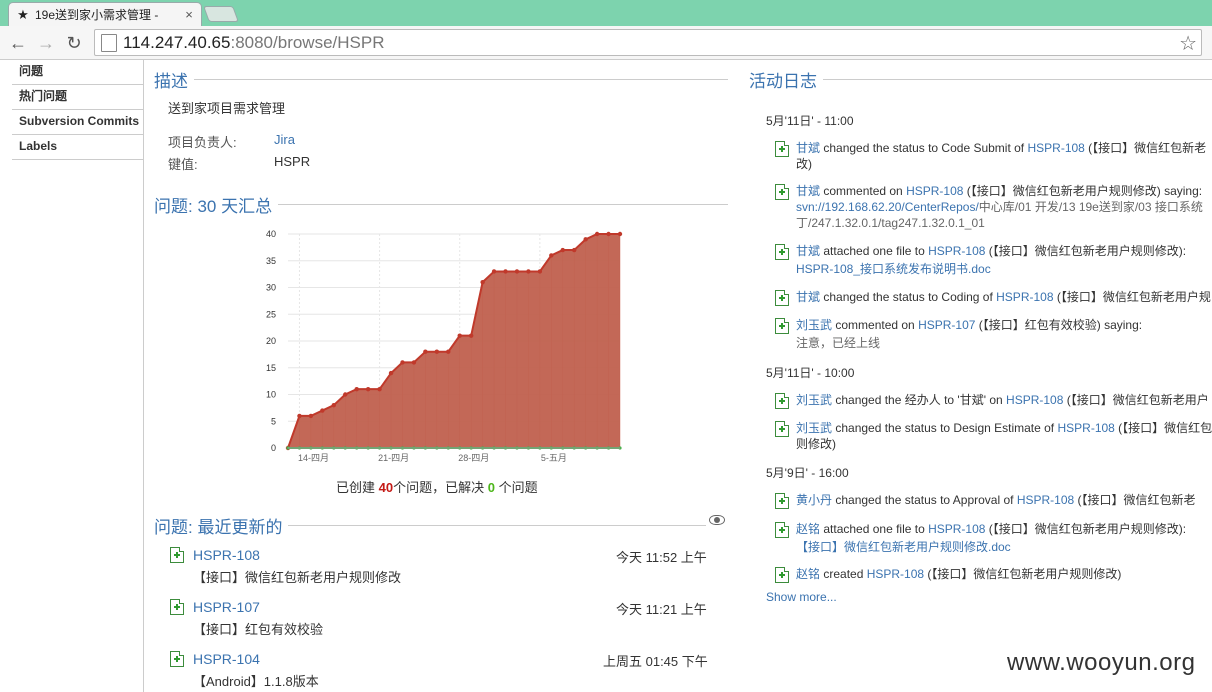 This screenshot has height=692, width=1212. What do you see at coordinates (23, 14) in the screenshot?
I see `jira-favicon-icon: ★` at bounding box center [23, 14].